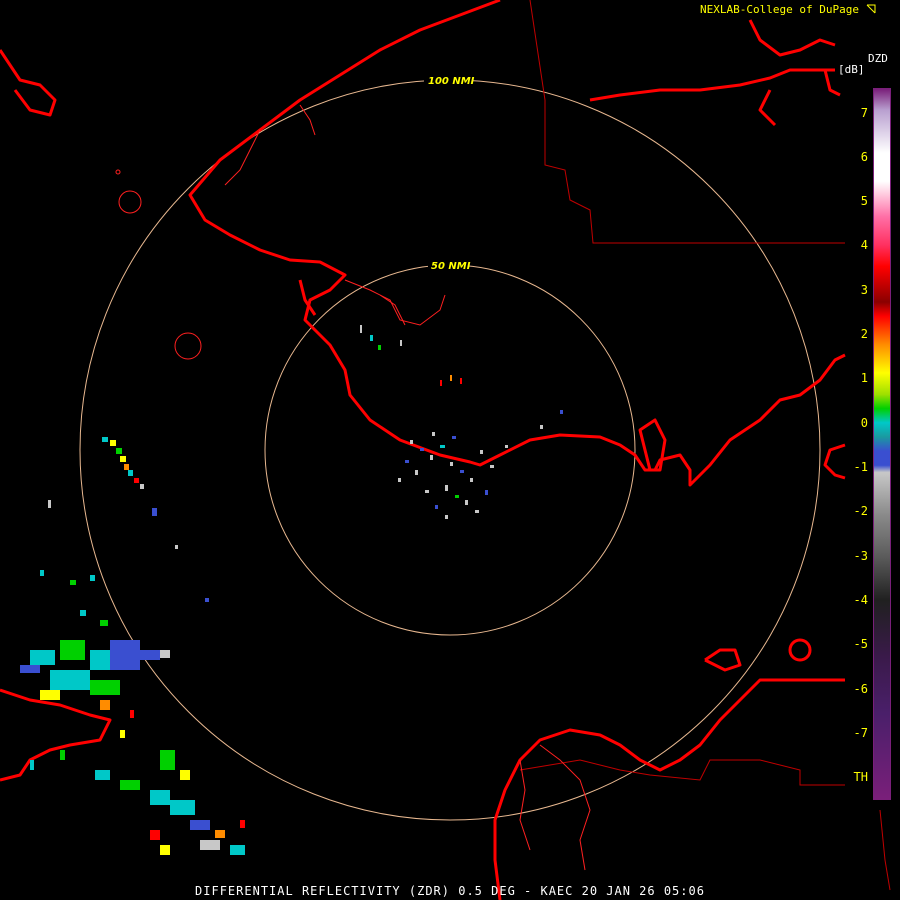 Image resolution: width=900 pixels, height=900 pixels. Describe the element at coordinates (864, 113) in the screenshot. I see `tick-label: 7` at that location.